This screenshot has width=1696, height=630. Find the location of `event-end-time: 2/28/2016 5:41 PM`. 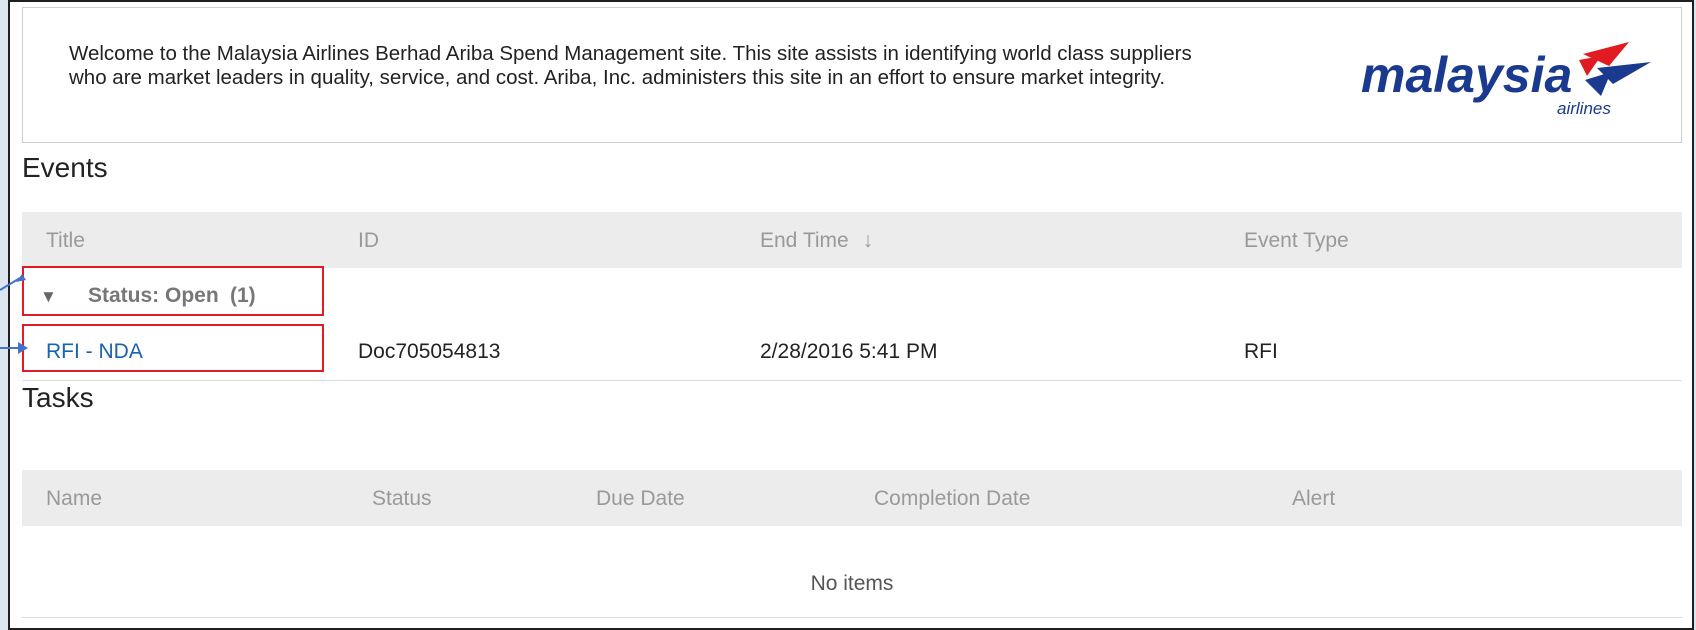

event-end-time: 2/28/2016 5:41 PM is located at coordinates (849, 351).